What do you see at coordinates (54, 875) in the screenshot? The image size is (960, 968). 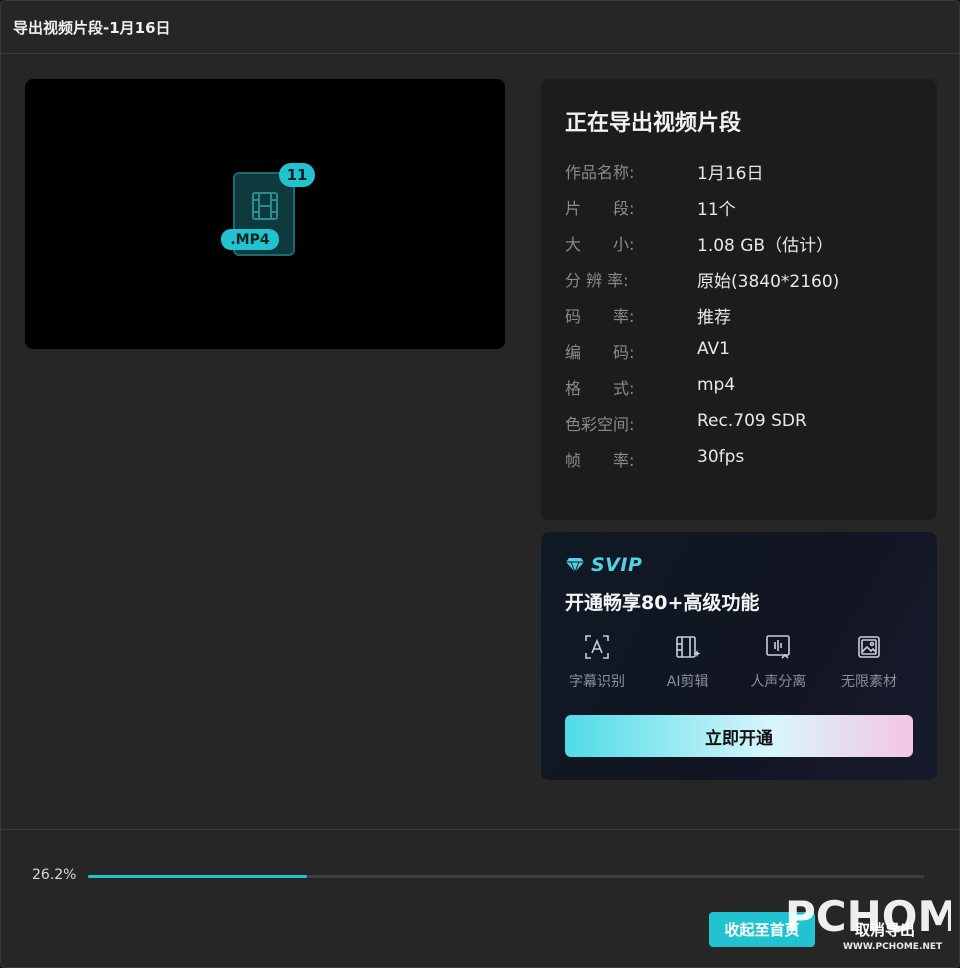 I see `progress-percent: 26.2%` at bounding box center [54, 875].